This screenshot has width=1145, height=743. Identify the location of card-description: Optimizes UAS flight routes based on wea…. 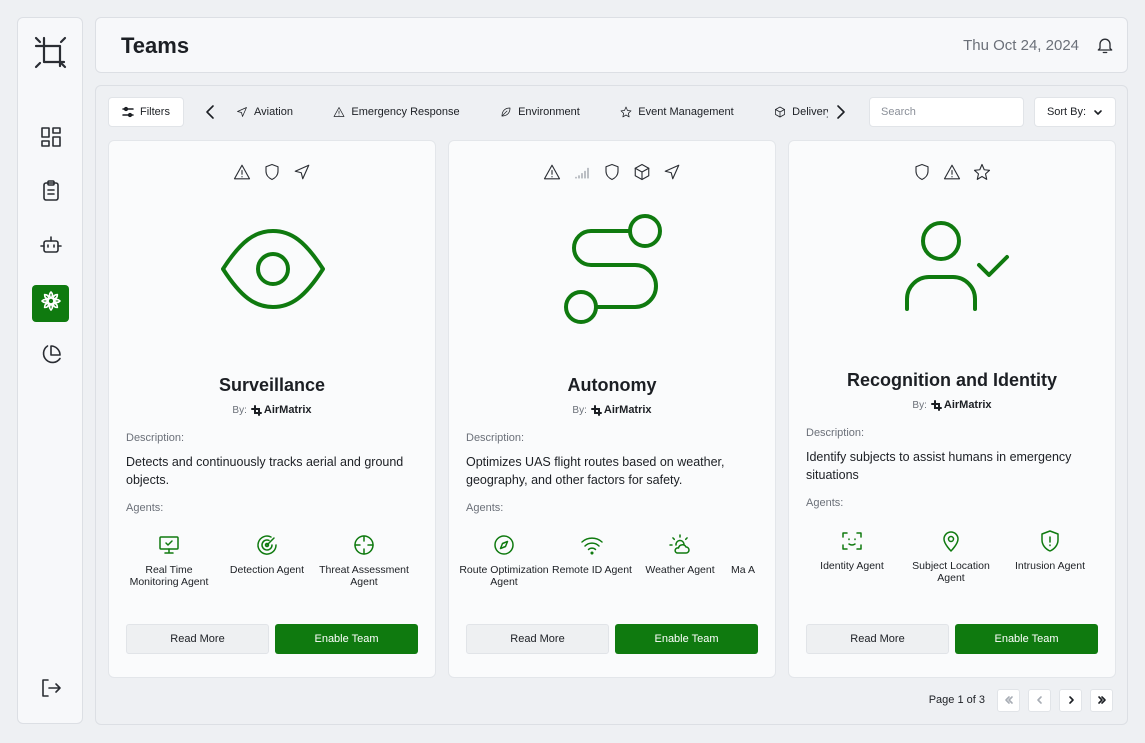
(595, 471).